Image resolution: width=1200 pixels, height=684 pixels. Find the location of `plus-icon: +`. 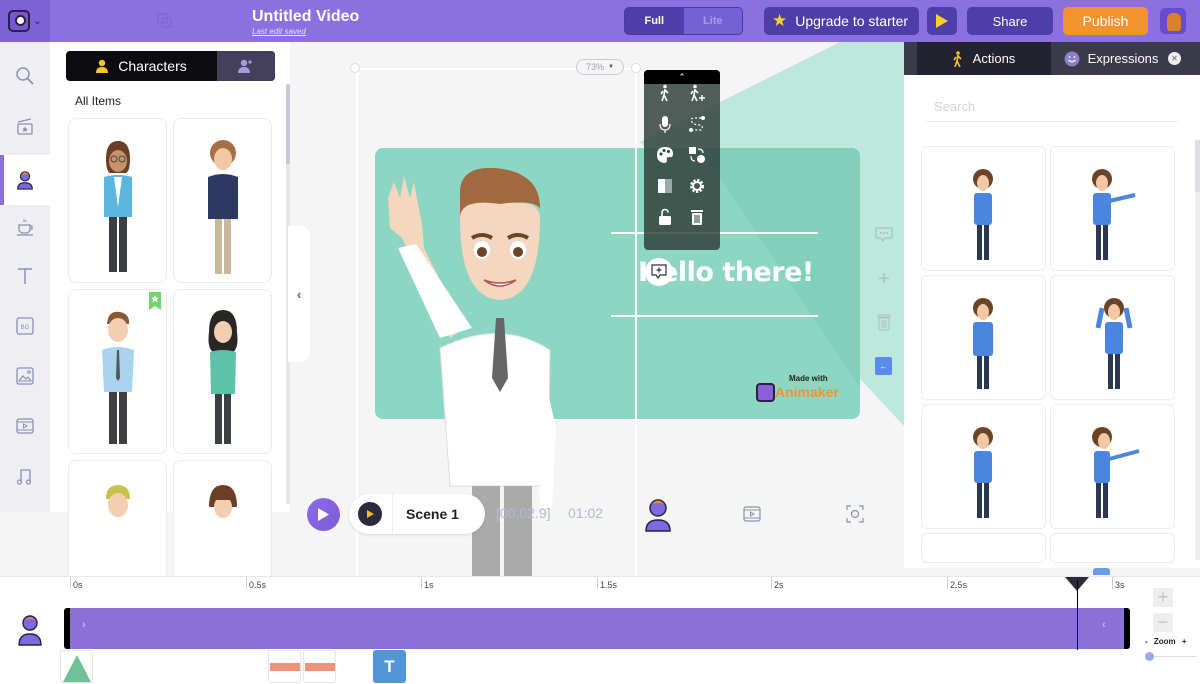

plus-icon: + is located at coordinates (884, 278).